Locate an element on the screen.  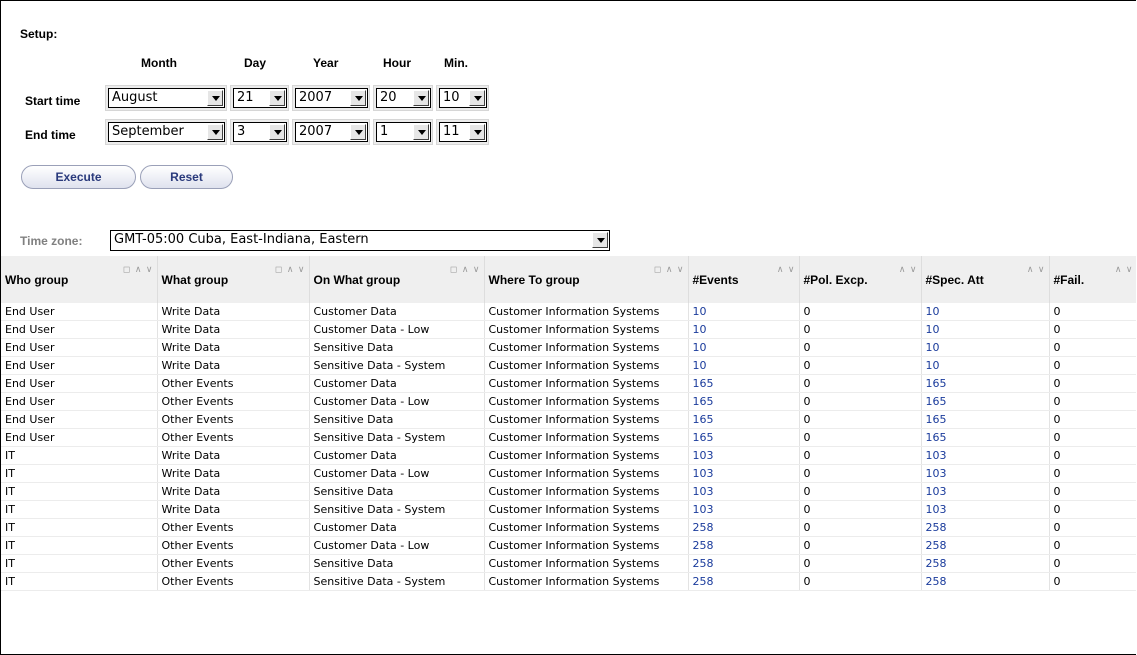
end-min-select: 11 is located at coordinates (463, 132).